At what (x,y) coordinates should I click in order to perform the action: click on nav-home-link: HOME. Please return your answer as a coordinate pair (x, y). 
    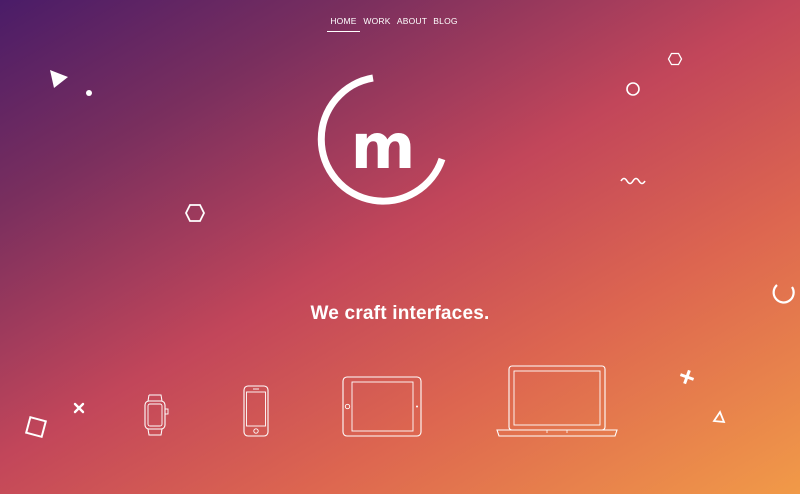
    Looking at the image, I should click on (343, 21).